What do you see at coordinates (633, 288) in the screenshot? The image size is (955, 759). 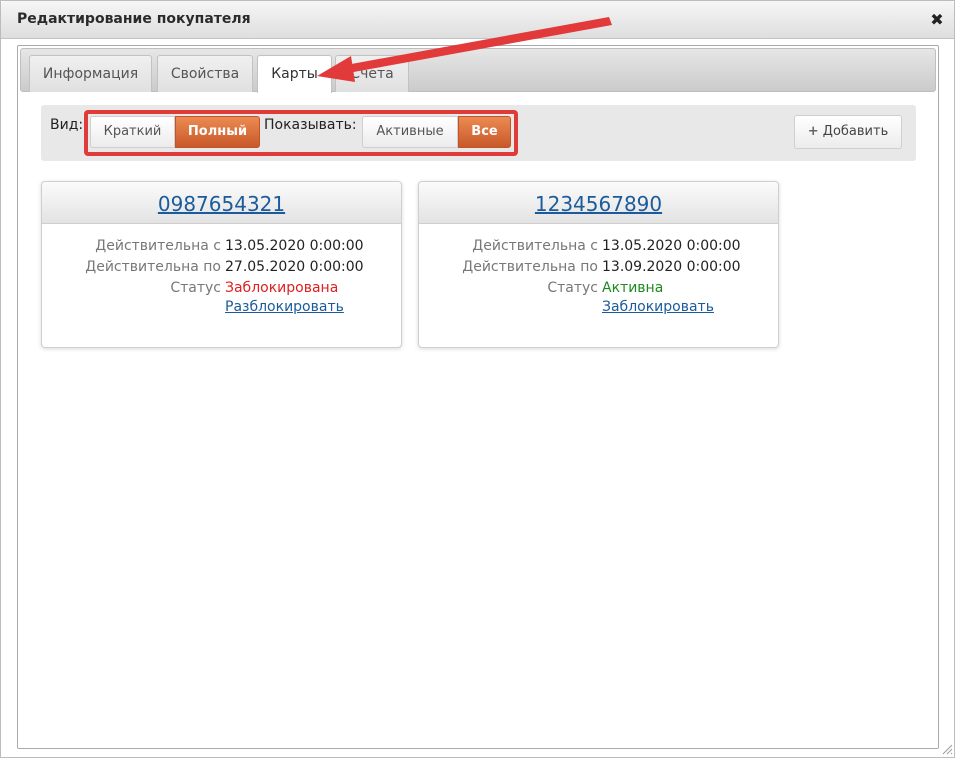 I see `status-value: Активна` at bounding box center [633, 288].